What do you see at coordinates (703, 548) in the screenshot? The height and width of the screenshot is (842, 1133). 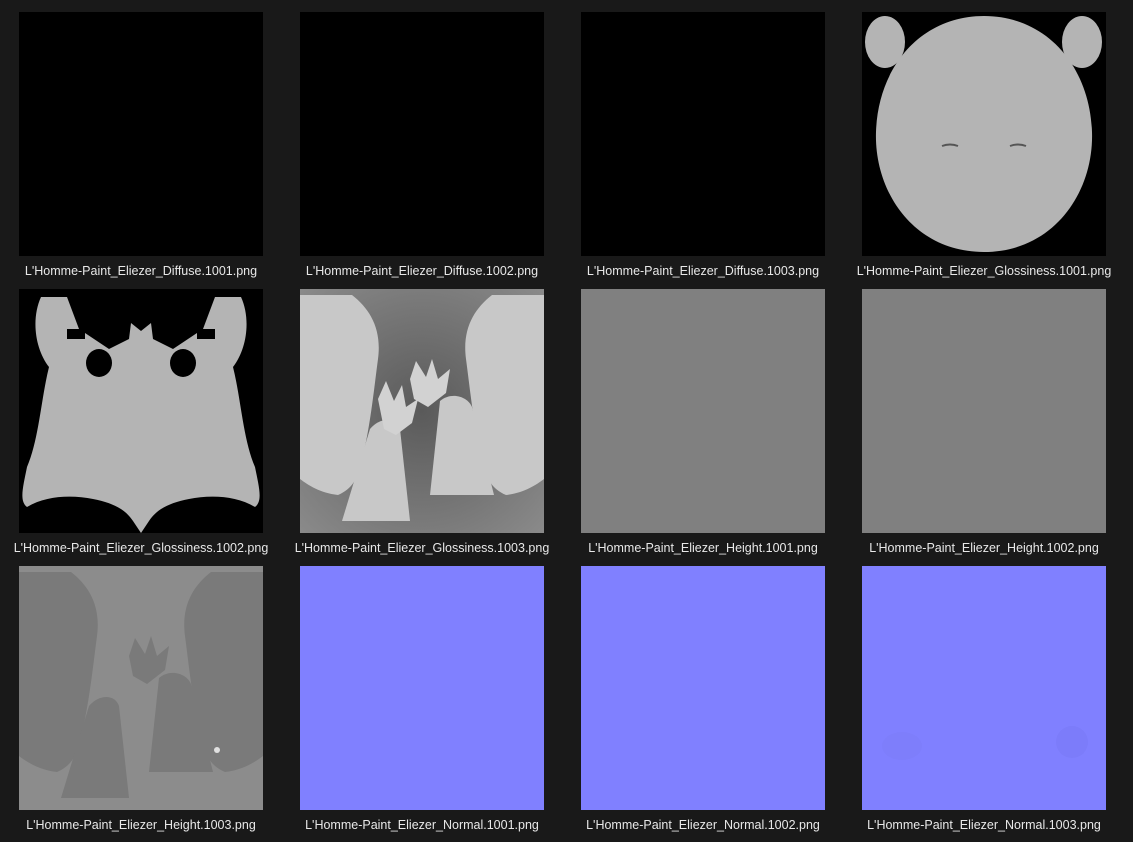 I see `file-name: L'Homme-Paint_Eliezer_Height.1001.png` at bounding box center [703, 548].